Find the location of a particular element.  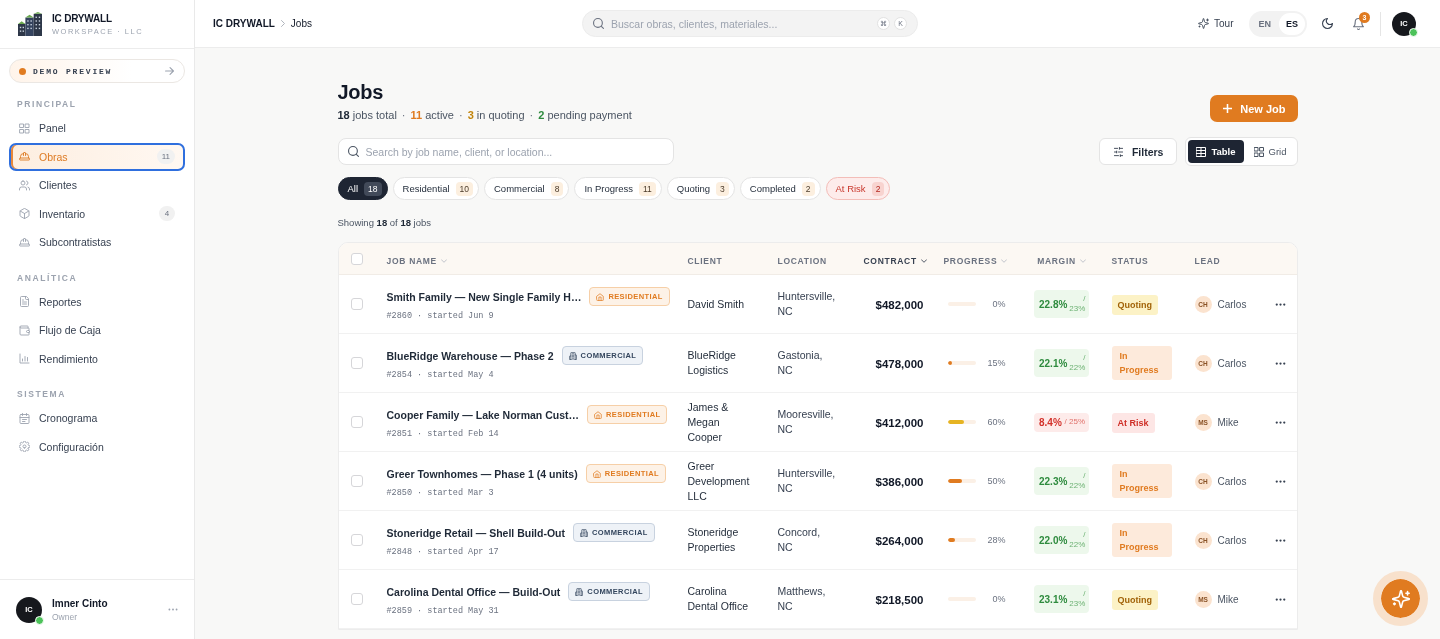

stat-count: 18 is located at coordinates (343, 115).